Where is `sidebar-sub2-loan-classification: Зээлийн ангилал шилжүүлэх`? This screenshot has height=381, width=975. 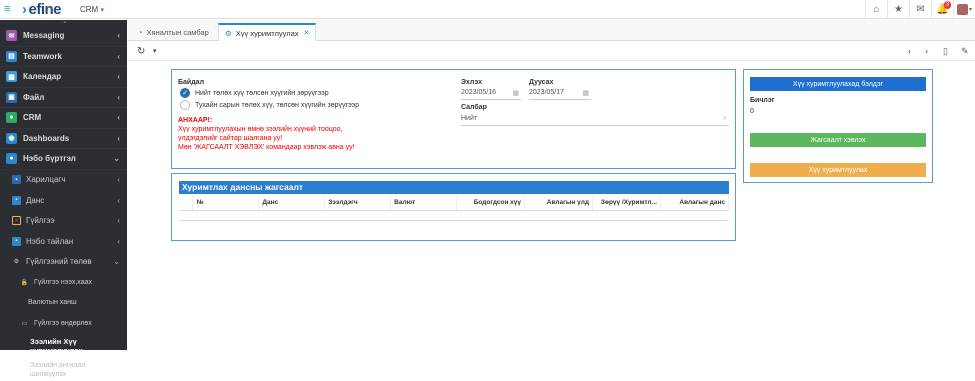
sidebar-sub2-loan-classification: Зээлийн ангилал шилжүүлэх is located at coordinates (63, 370).